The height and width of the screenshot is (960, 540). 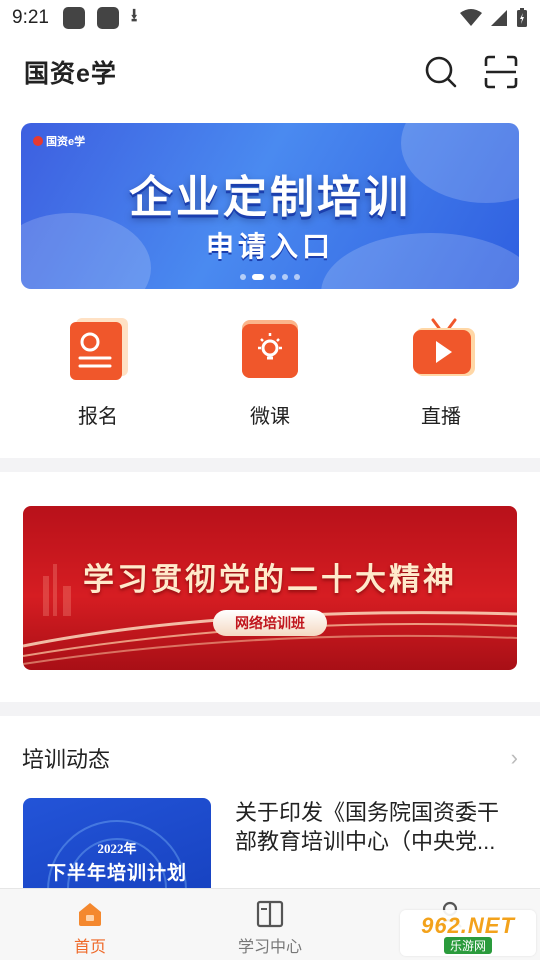 I want to click on signal-icon, so click(x=499, y=18).